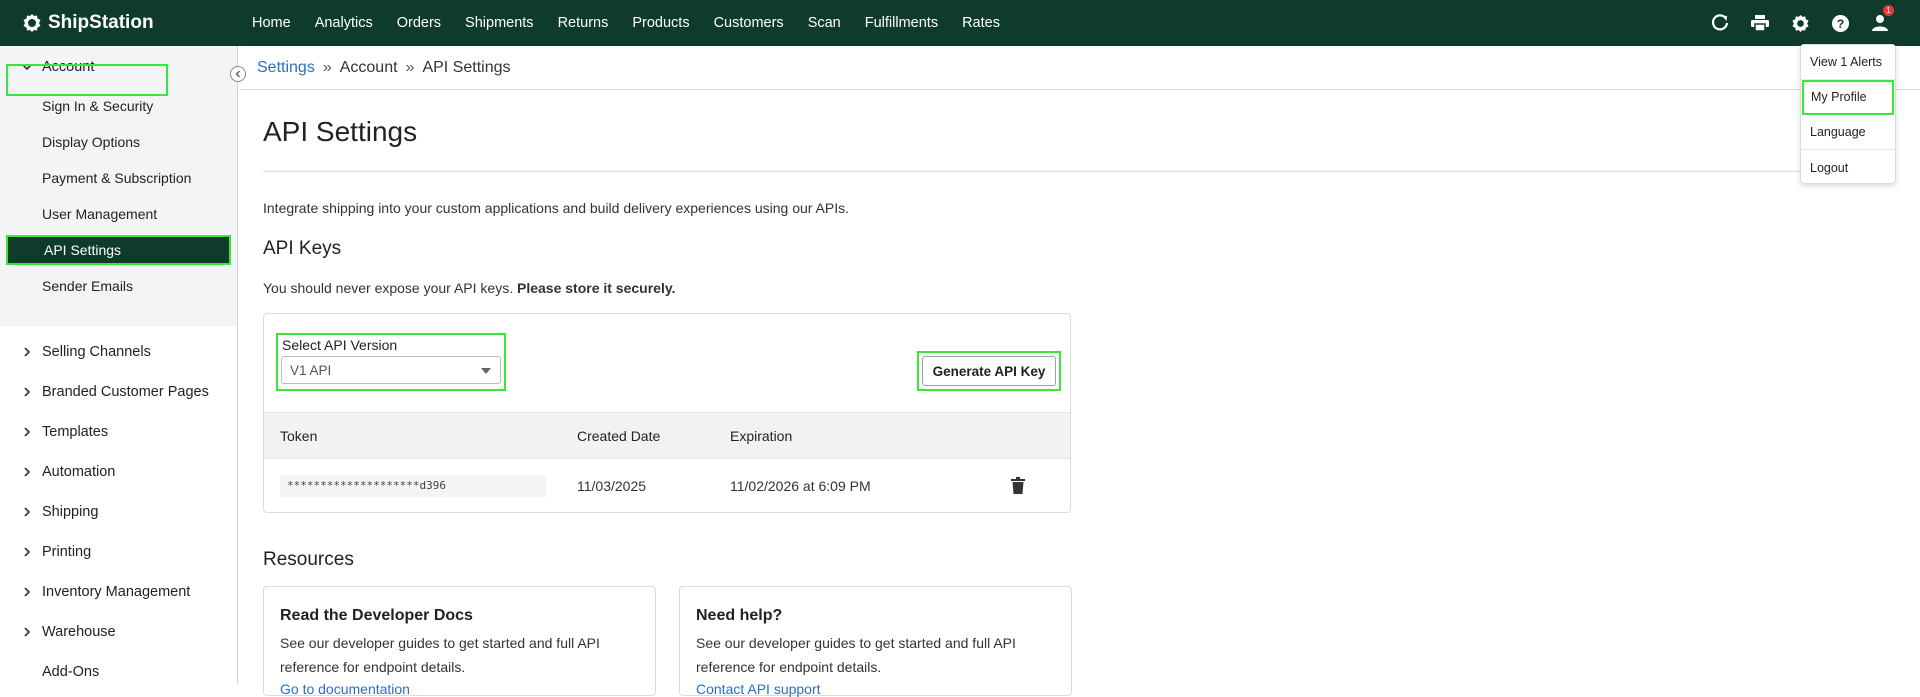 Image resolution: width=1920 pixels, height=697 pixels. Describe the element at coordinates (67, 552) in the screenshot. I see `sidebar-item-label: Printing` at that location.